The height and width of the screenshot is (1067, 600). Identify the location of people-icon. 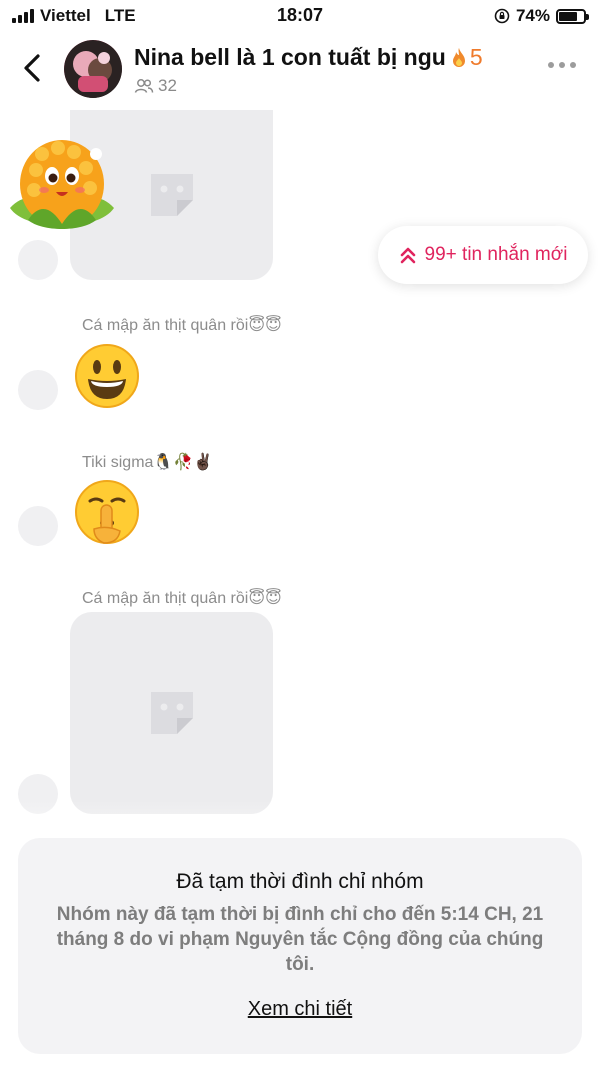
(144, 86).